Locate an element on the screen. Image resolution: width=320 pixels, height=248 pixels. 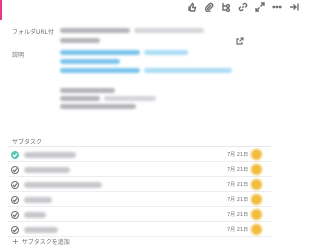
close-panel-icon is located at coordinates (294, 7).